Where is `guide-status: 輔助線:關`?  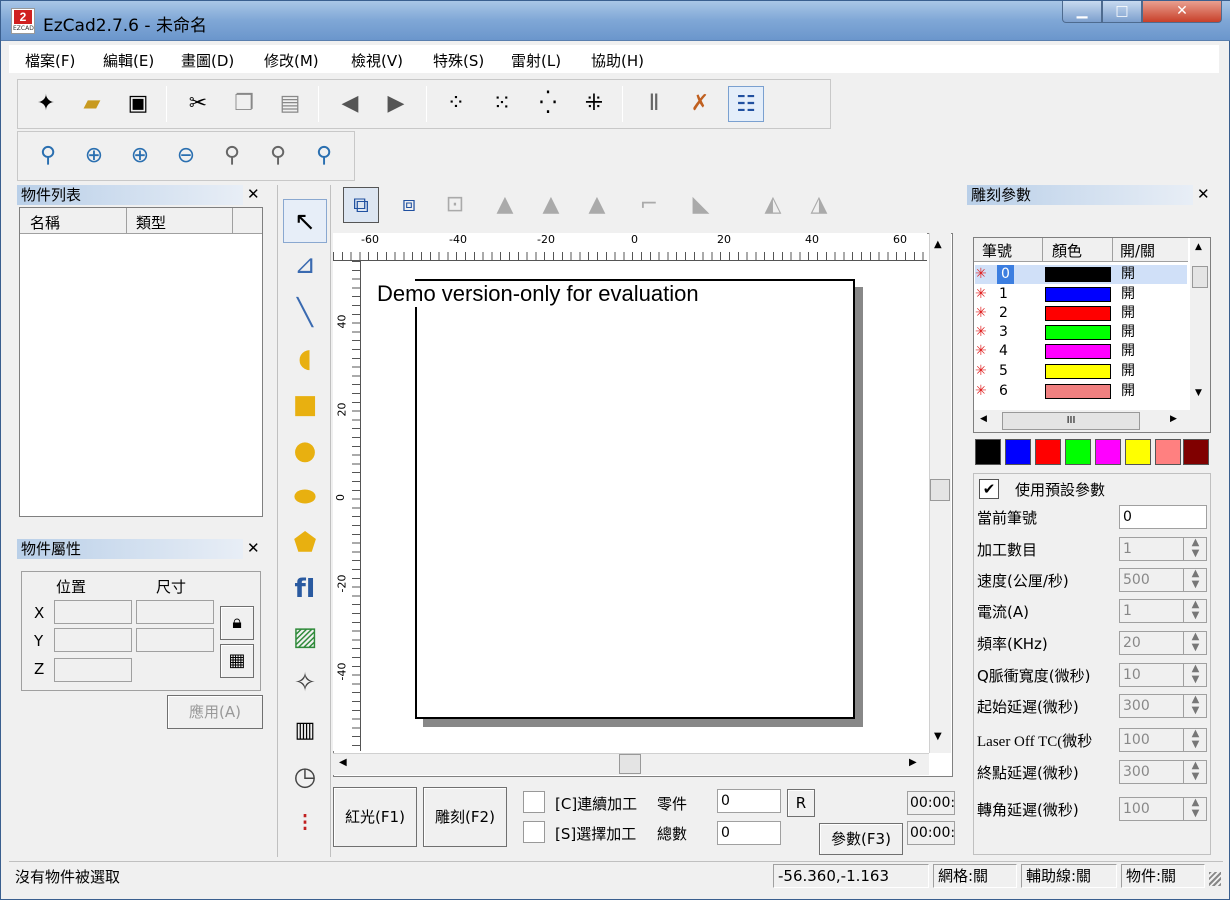
guide-status: 輔助線:關 is located at coordinates (1069, 876).